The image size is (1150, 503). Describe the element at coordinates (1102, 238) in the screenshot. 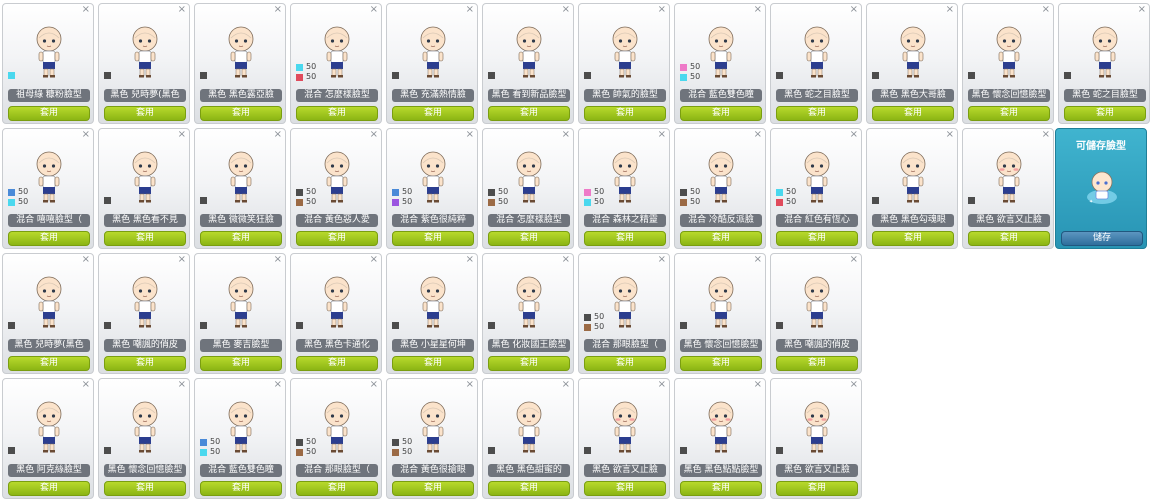

I see `save-button: 儲存` at that location.